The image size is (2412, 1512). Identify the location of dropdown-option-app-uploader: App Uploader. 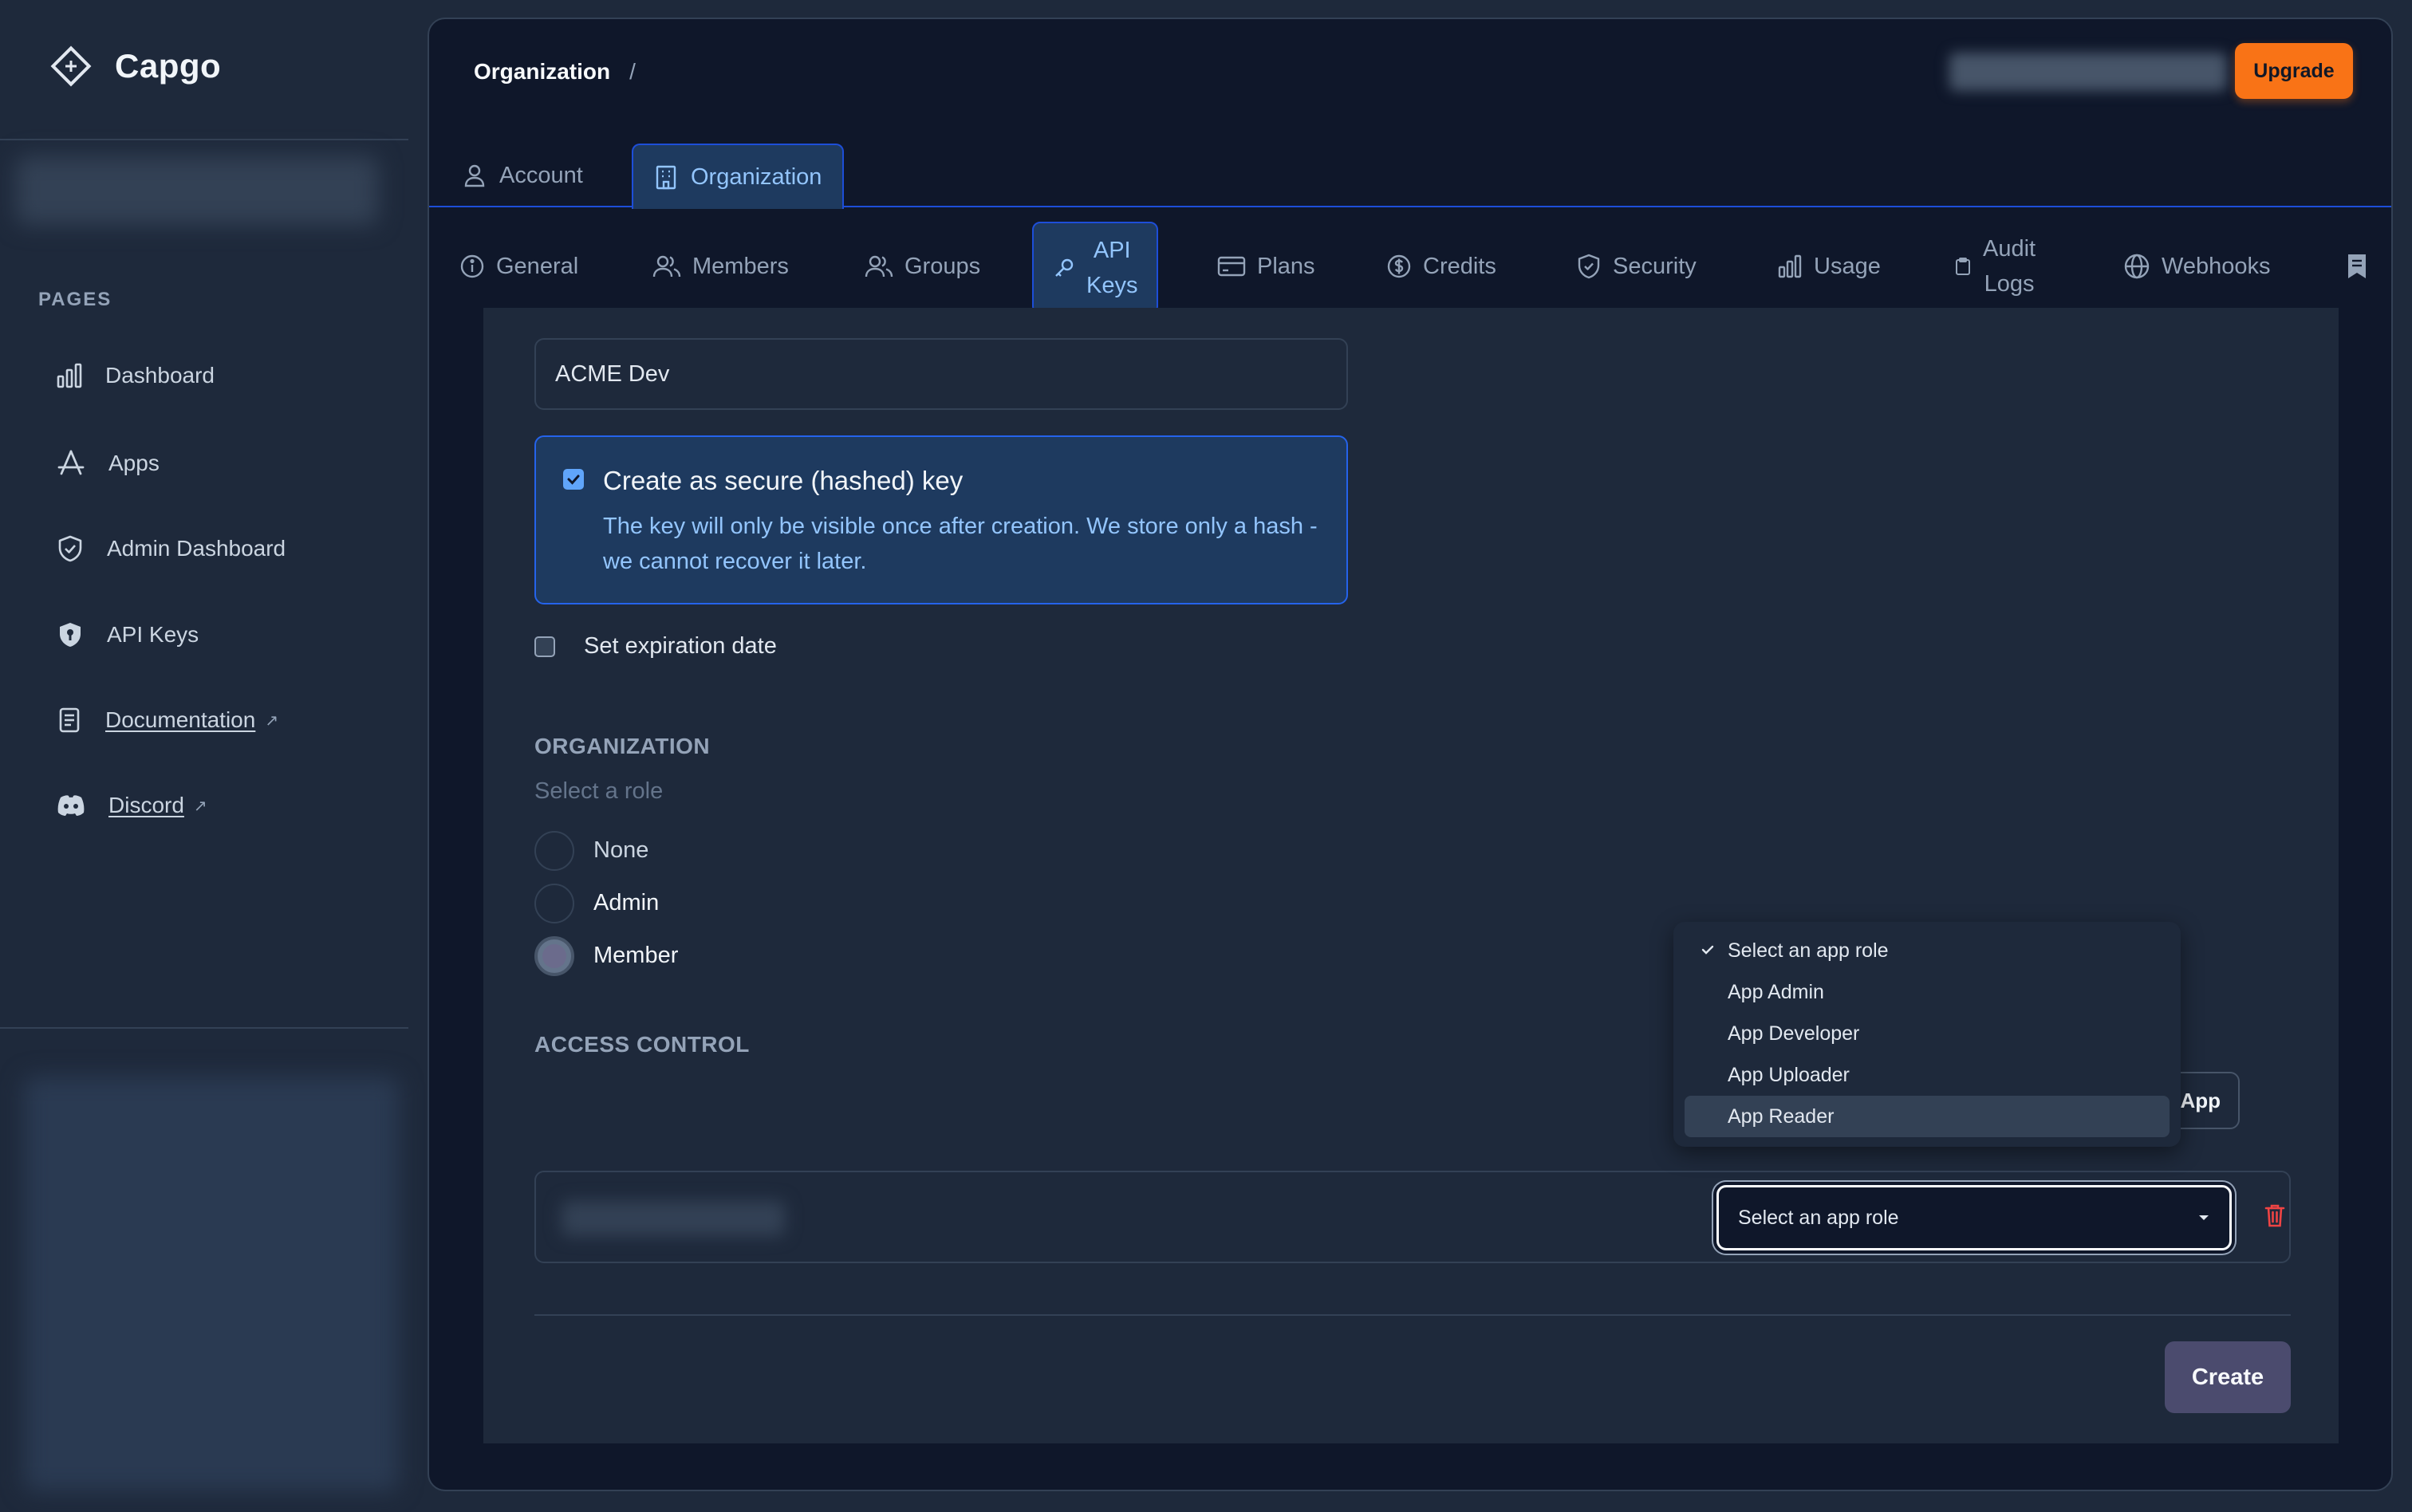
(1928, 1075).